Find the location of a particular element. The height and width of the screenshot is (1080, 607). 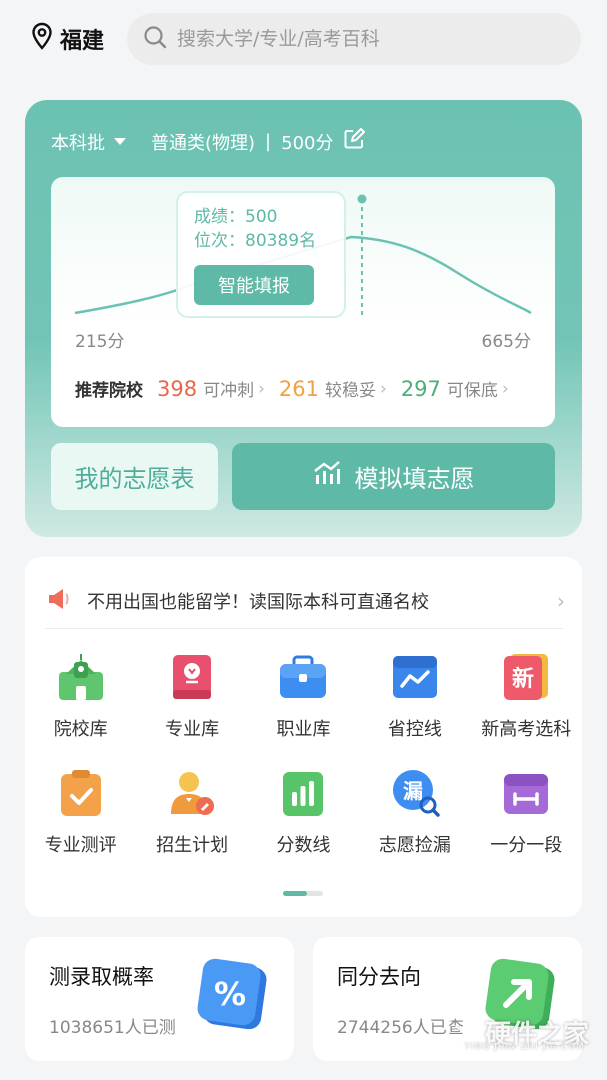

line-chart-icon is located at coordinates (415, 677).